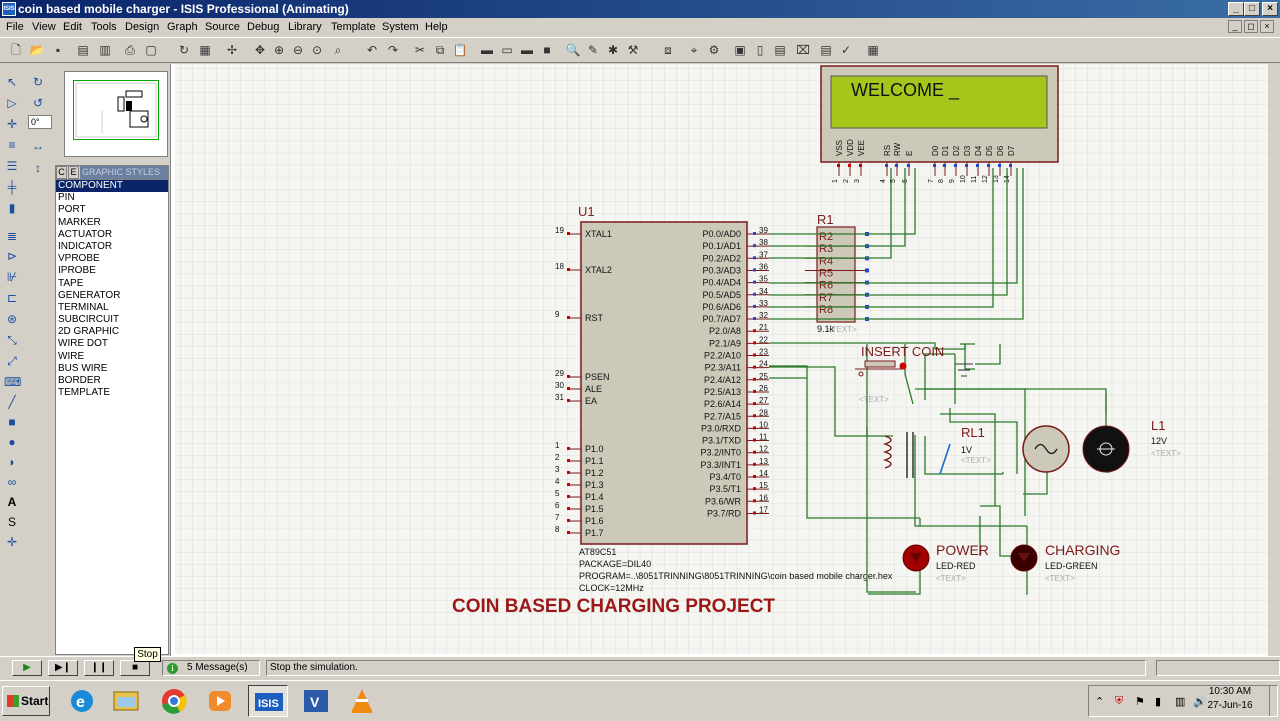 This screenshot has height=721, width=1280. What do you see at coordinates (112, 393) in the screenshot?
I see `selector-item: TEMPLATE` at bounding box center [112, 393].